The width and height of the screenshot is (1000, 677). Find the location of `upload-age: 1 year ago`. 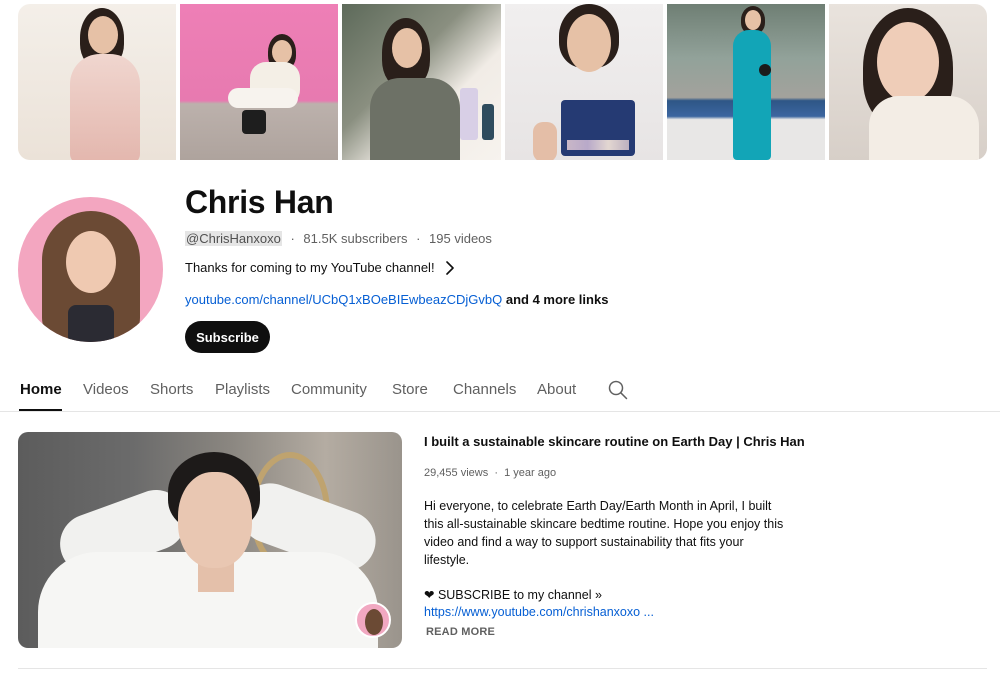

upload-age: 1 year ago is located at coordinates (530, 473).